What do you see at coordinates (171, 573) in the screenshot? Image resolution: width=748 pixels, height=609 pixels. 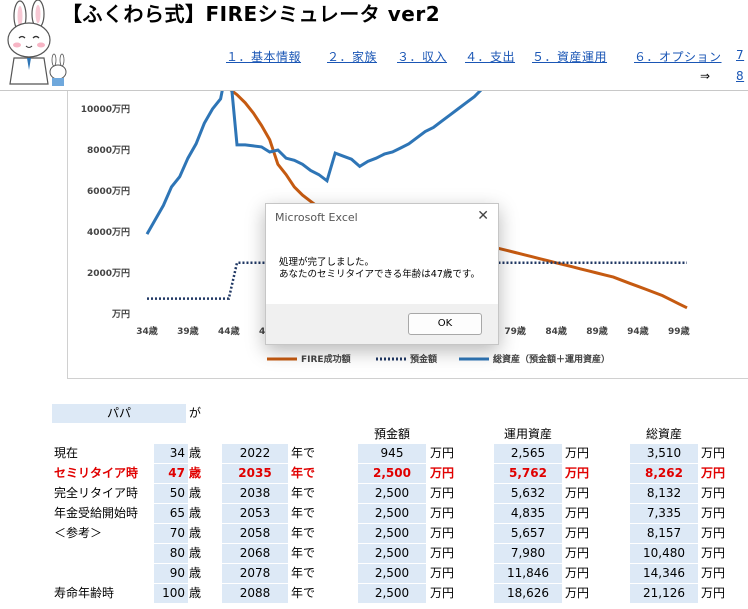 I see `age-cell: 90` at bounding box center [171, 573].